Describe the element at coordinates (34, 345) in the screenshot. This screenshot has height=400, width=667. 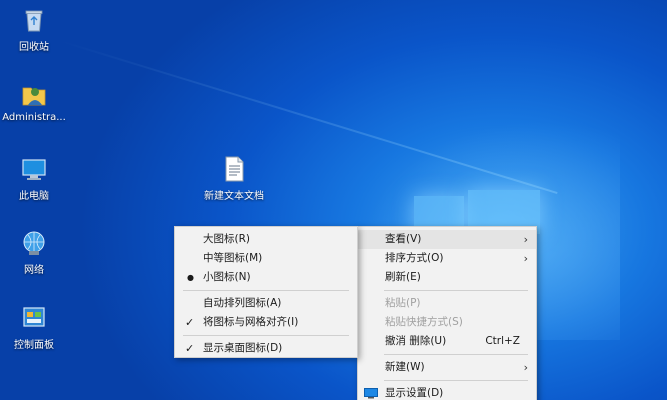
I see `desktop-icon-label: 控制面板` at that location.